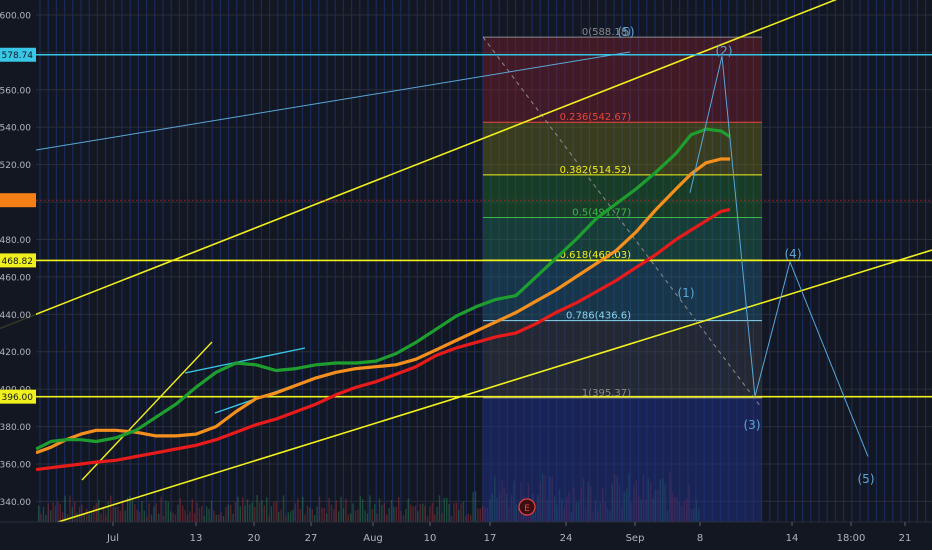 This screenshot has width=932, height=550. What do you see at coordinates (15, 91) in the screenshot?
I see `price-axis-tick-label: 560.00` at bounding box center [15, 91].